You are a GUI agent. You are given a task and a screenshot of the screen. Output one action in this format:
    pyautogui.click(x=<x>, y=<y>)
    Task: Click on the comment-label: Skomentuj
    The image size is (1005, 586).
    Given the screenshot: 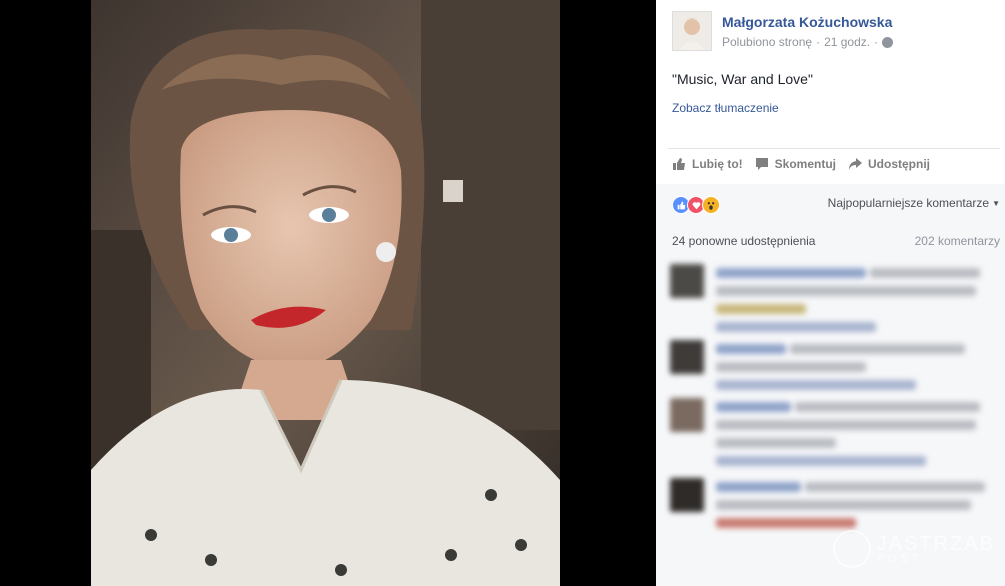 What is the action you would take?
    pyautogui.click(x=805, y=164)
    